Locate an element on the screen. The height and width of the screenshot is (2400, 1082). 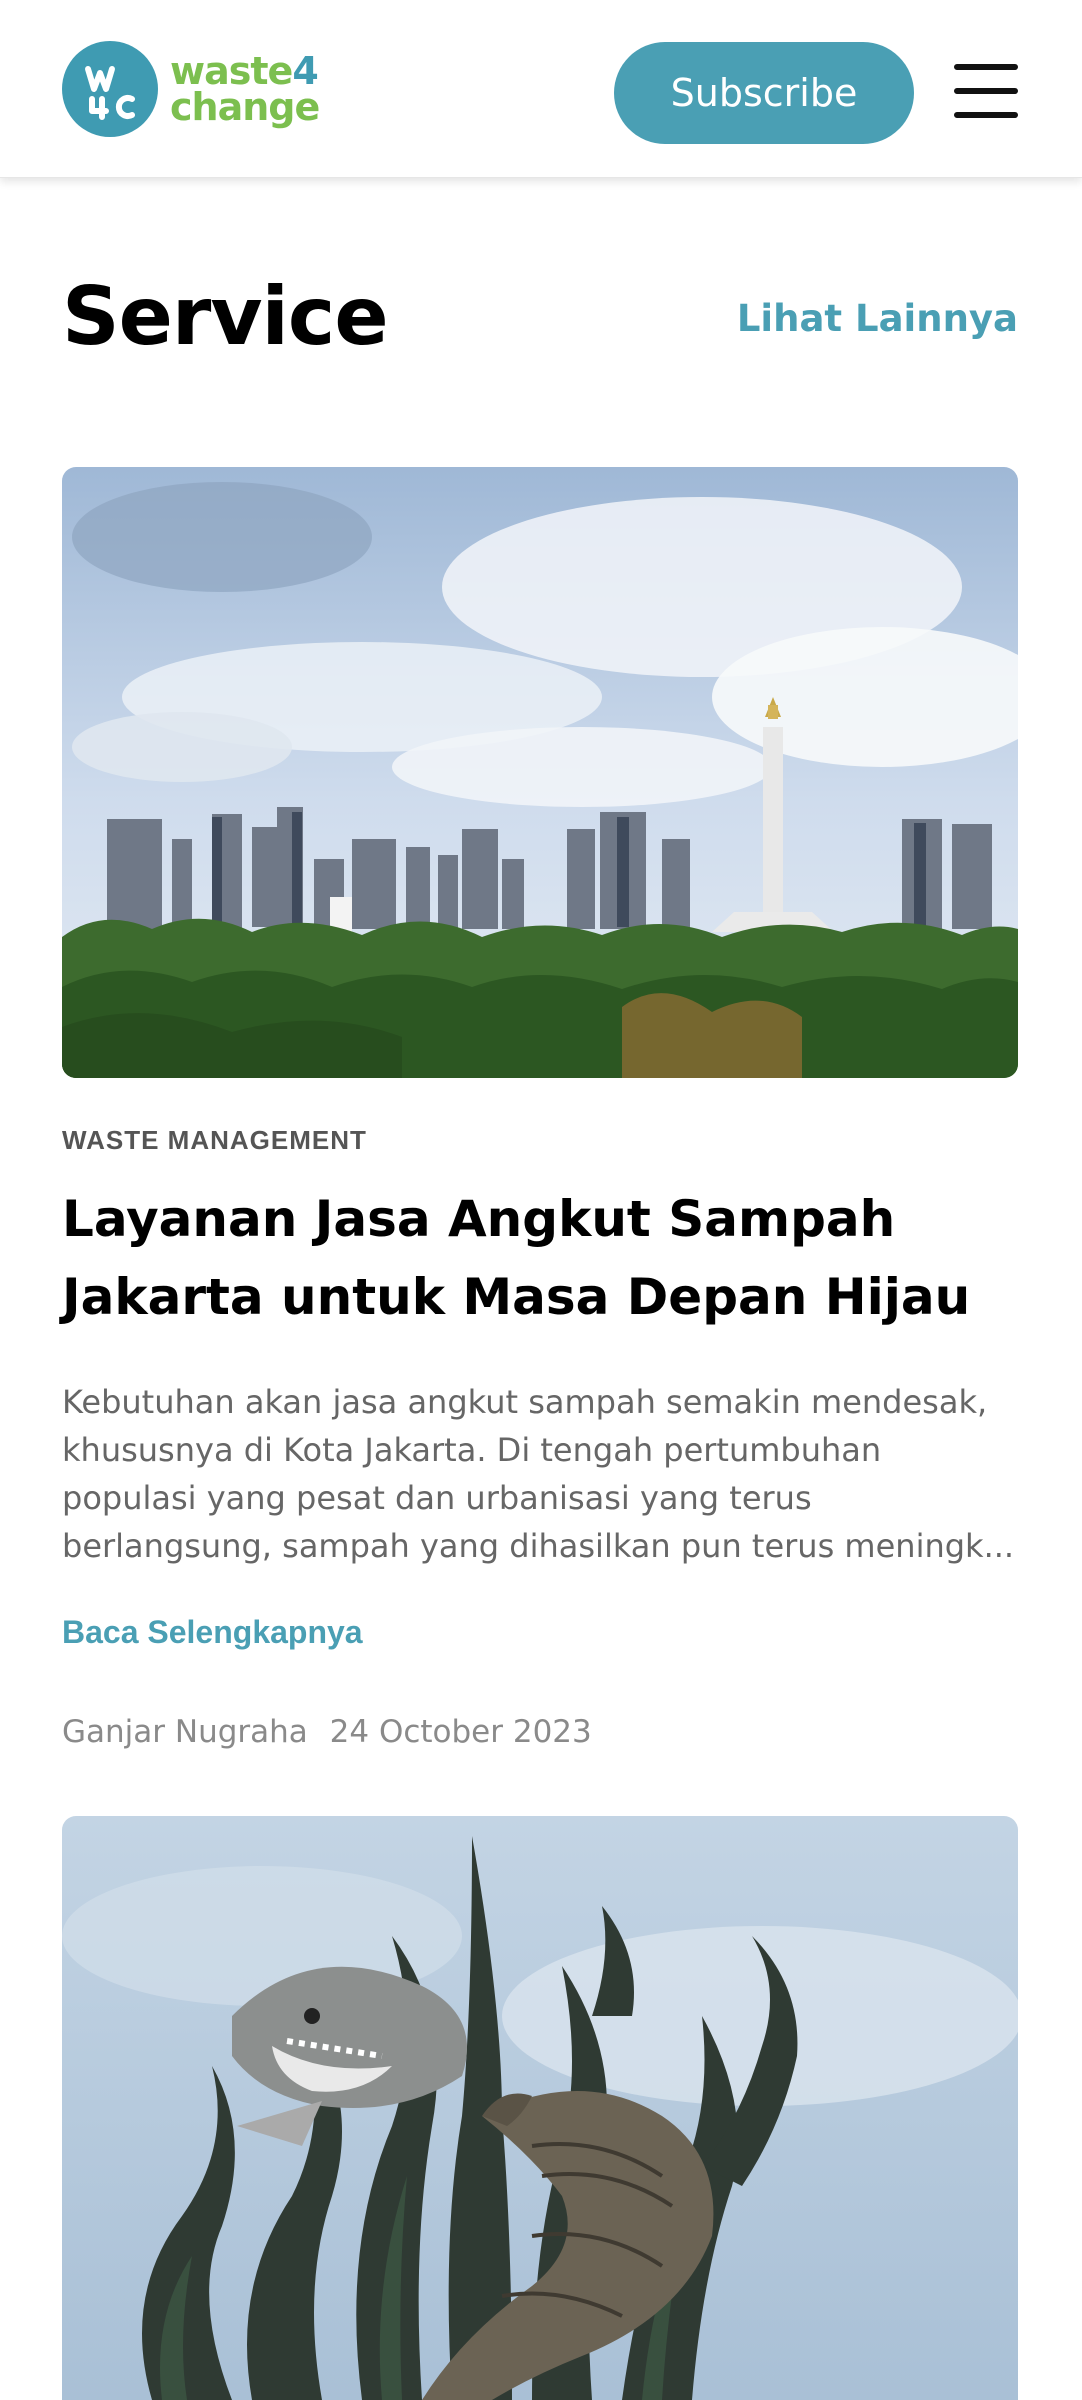
article-meta: Ganjar Nugraha 24 October 2023 is located at coordinates (327, 1732).